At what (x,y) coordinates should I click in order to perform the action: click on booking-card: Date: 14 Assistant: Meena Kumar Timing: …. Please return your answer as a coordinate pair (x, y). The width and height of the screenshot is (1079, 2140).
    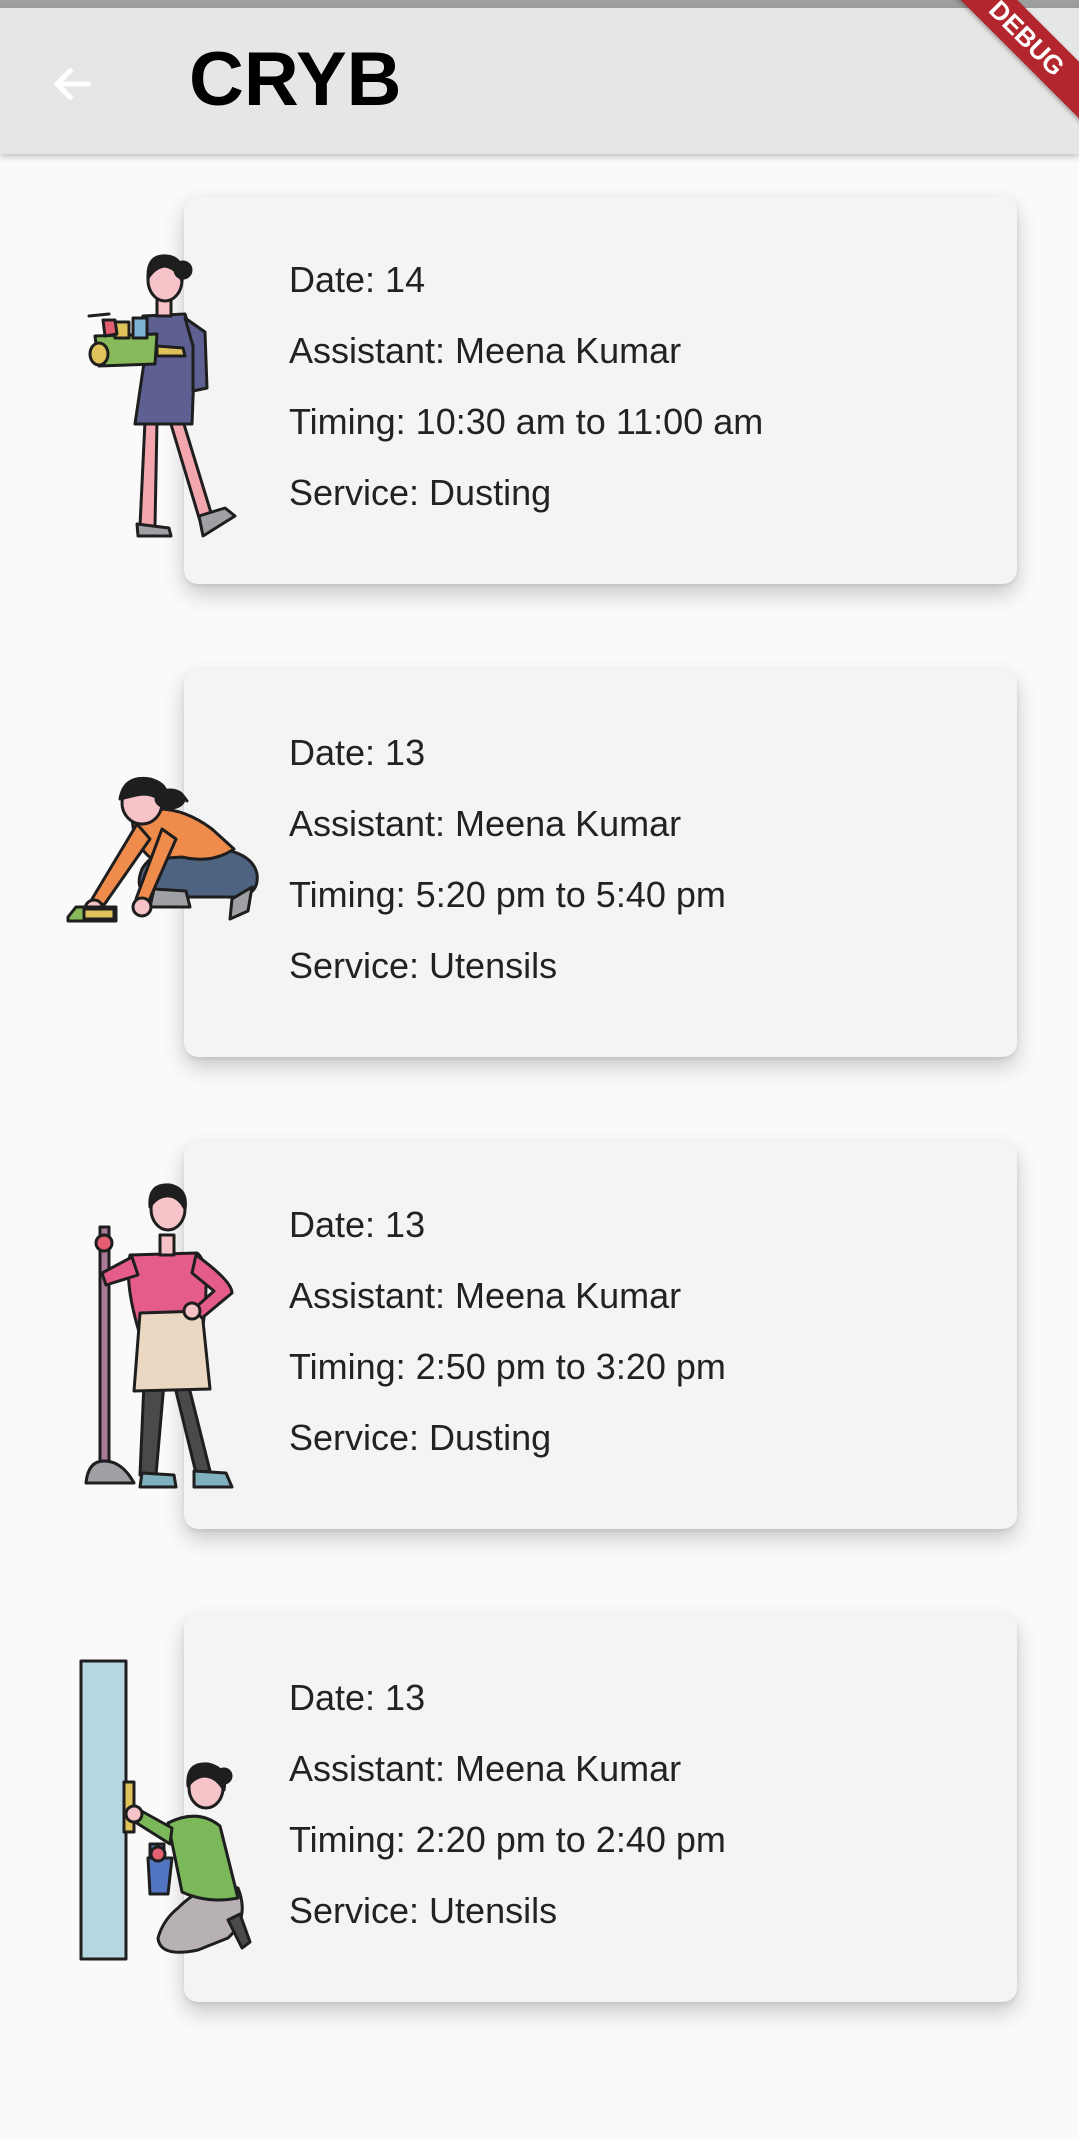
    Looking at the image, I should click on (600, 390).